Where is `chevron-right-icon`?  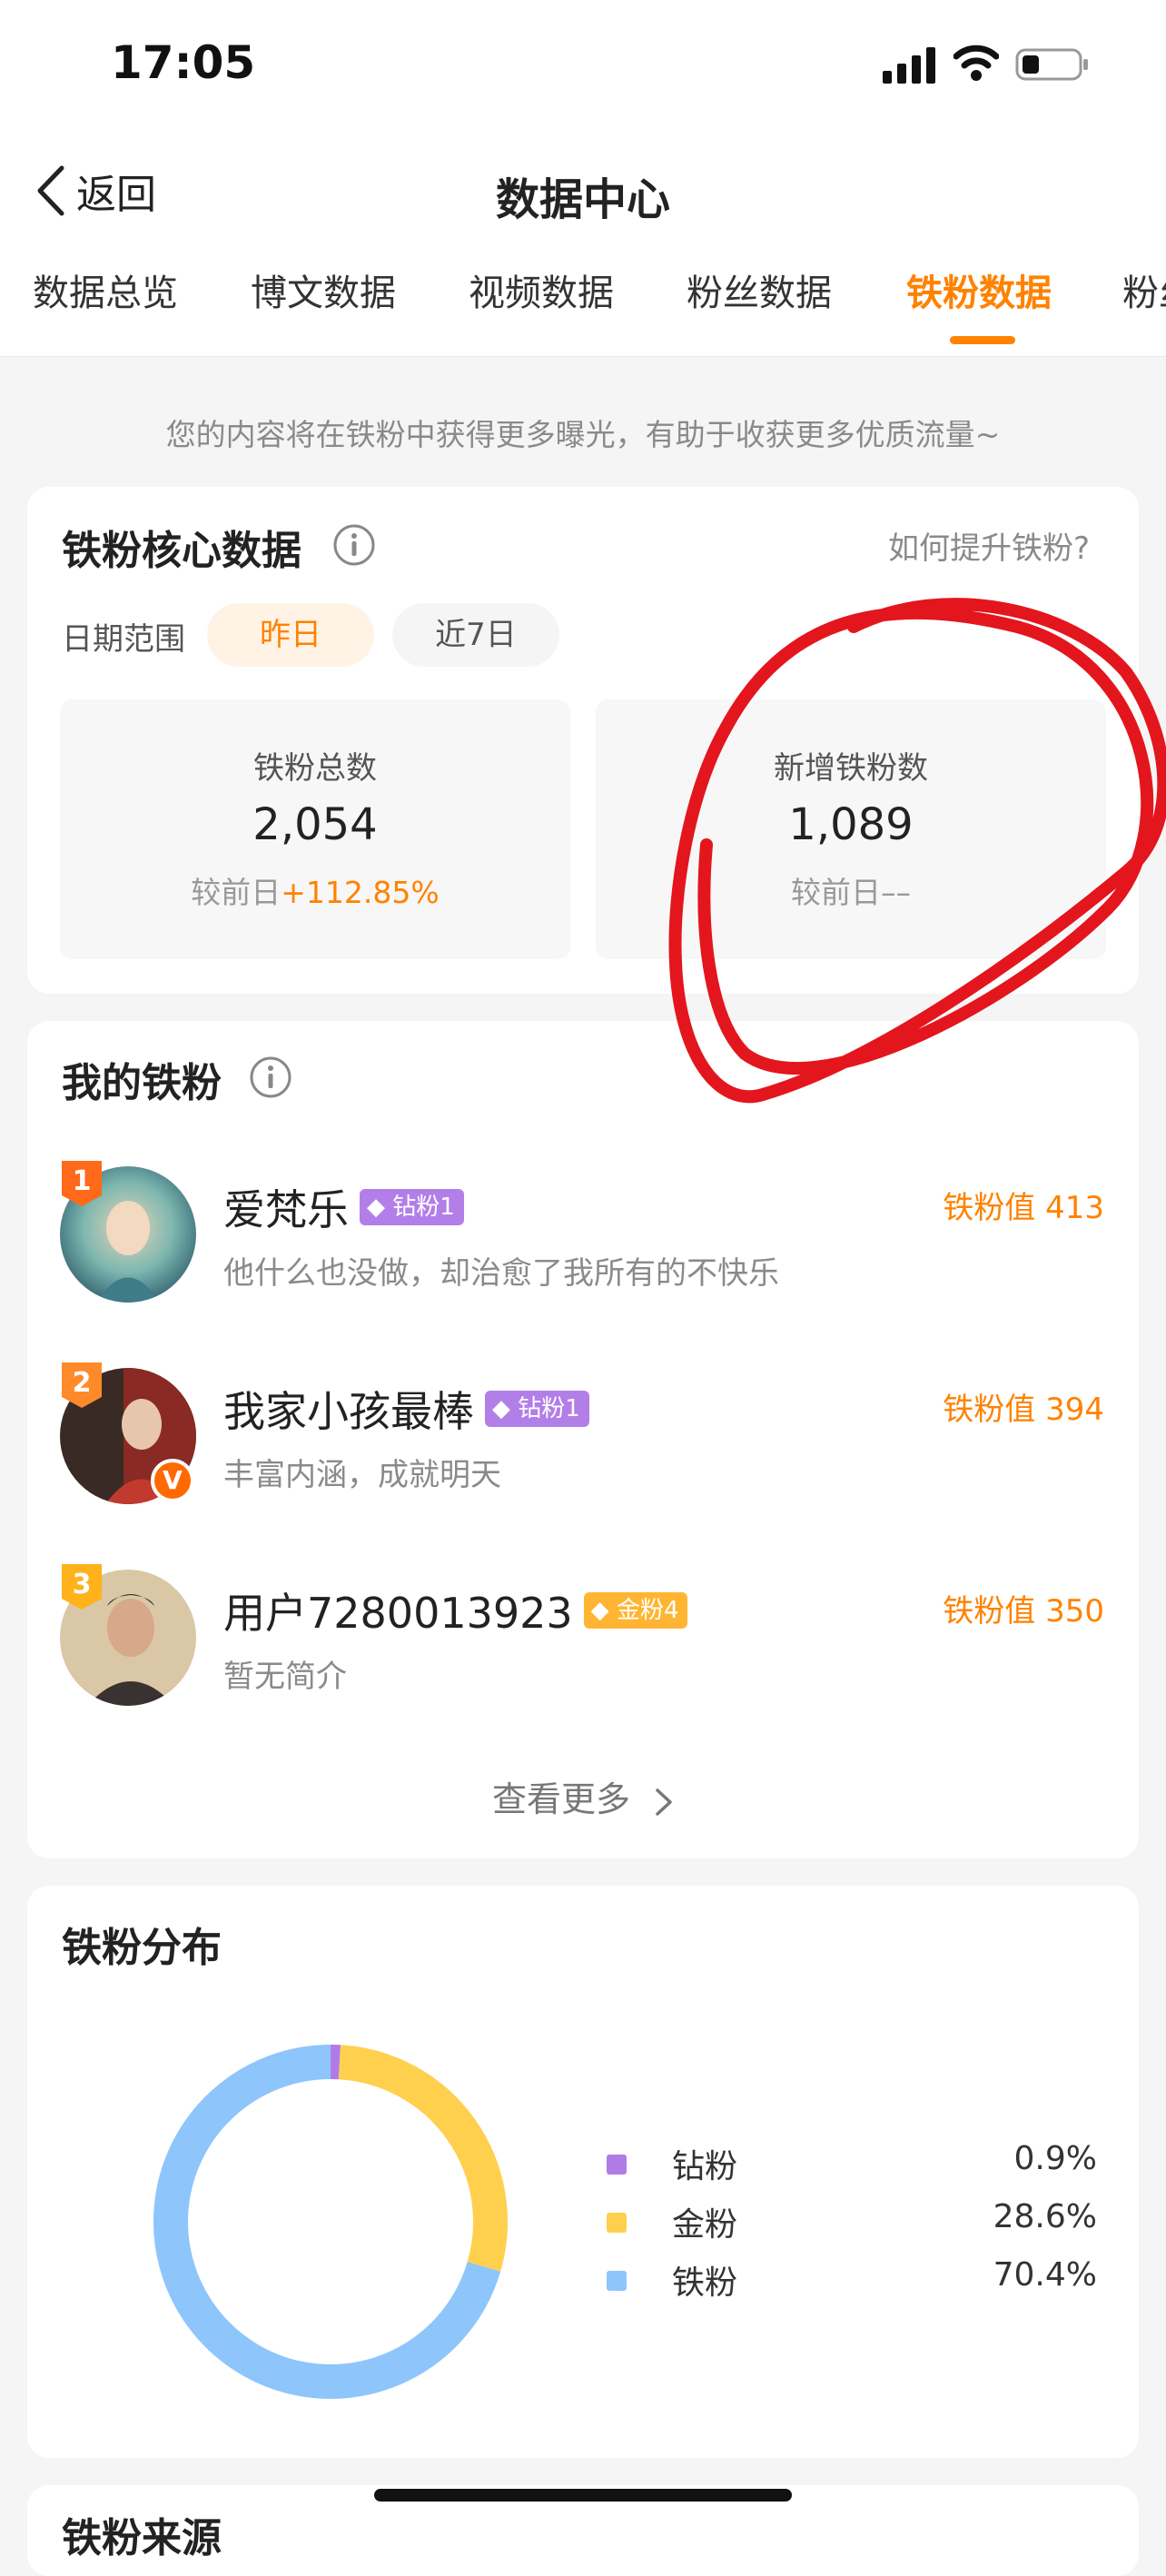 chevron-right-icon is located at coordinates (664, 1802).